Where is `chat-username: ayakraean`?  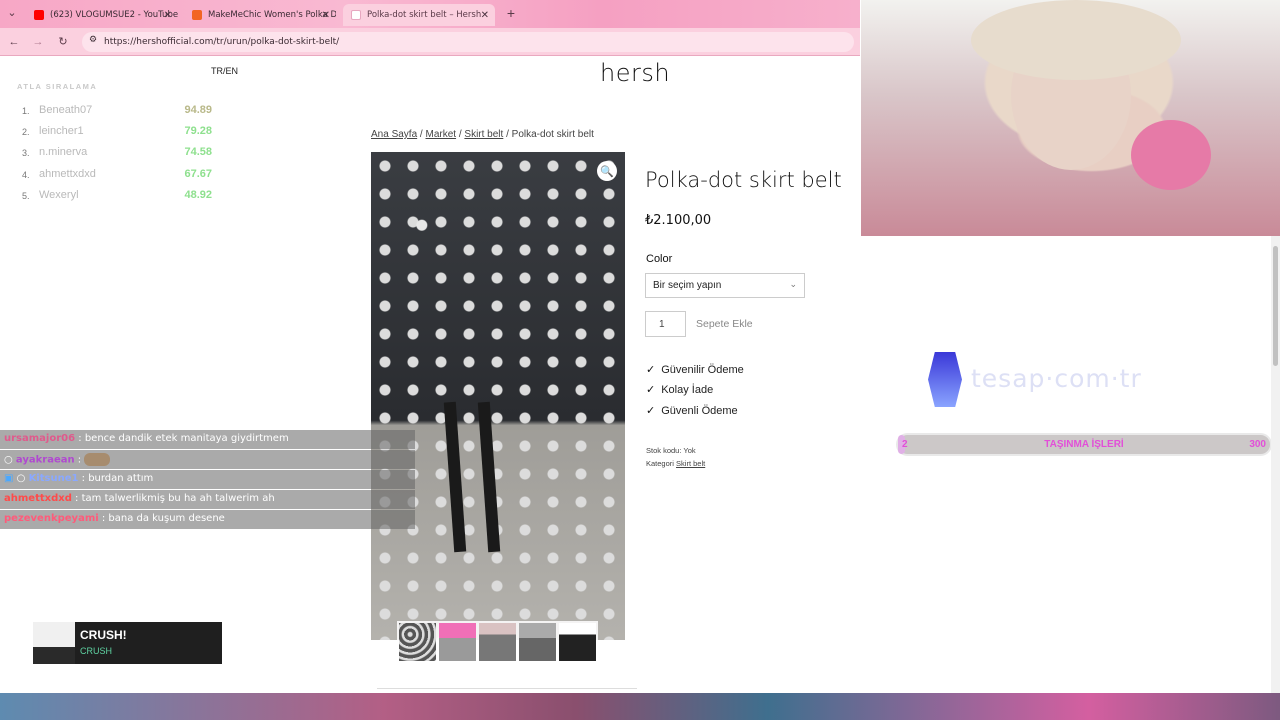 chat-username: ayakraean is located at coordinates (45, 460).